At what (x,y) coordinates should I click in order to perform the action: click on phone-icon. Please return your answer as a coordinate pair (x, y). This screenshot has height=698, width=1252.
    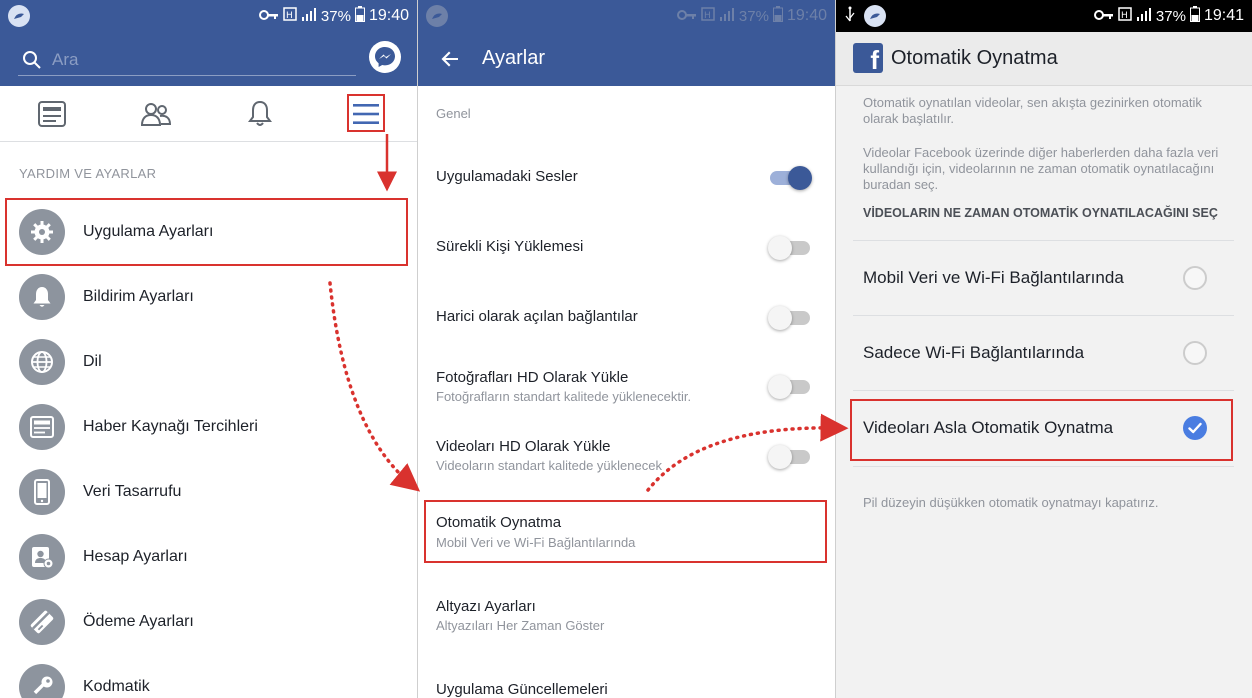
    Looking at the image, I should click on (42, 492).